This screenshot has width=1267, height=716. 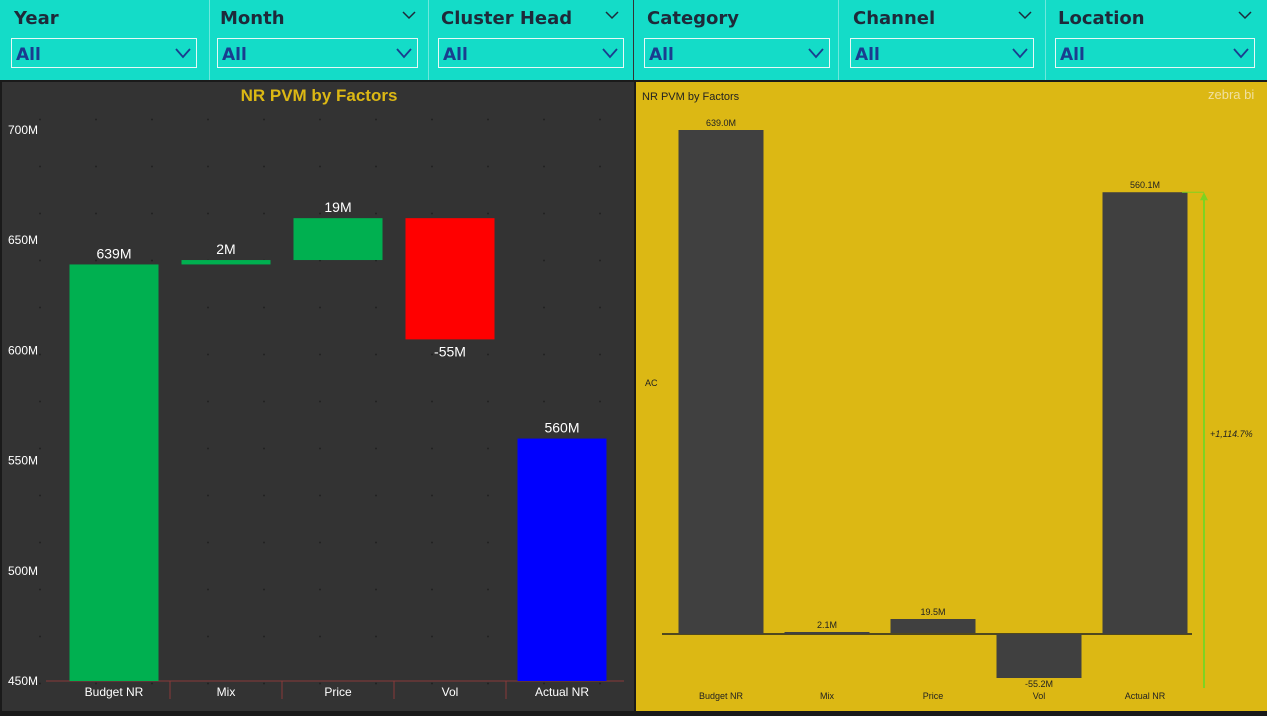 What do you see at coordinates (337, 207) in the screenshot?
I see `data-label: 19M` at bounding box center [337, 207].